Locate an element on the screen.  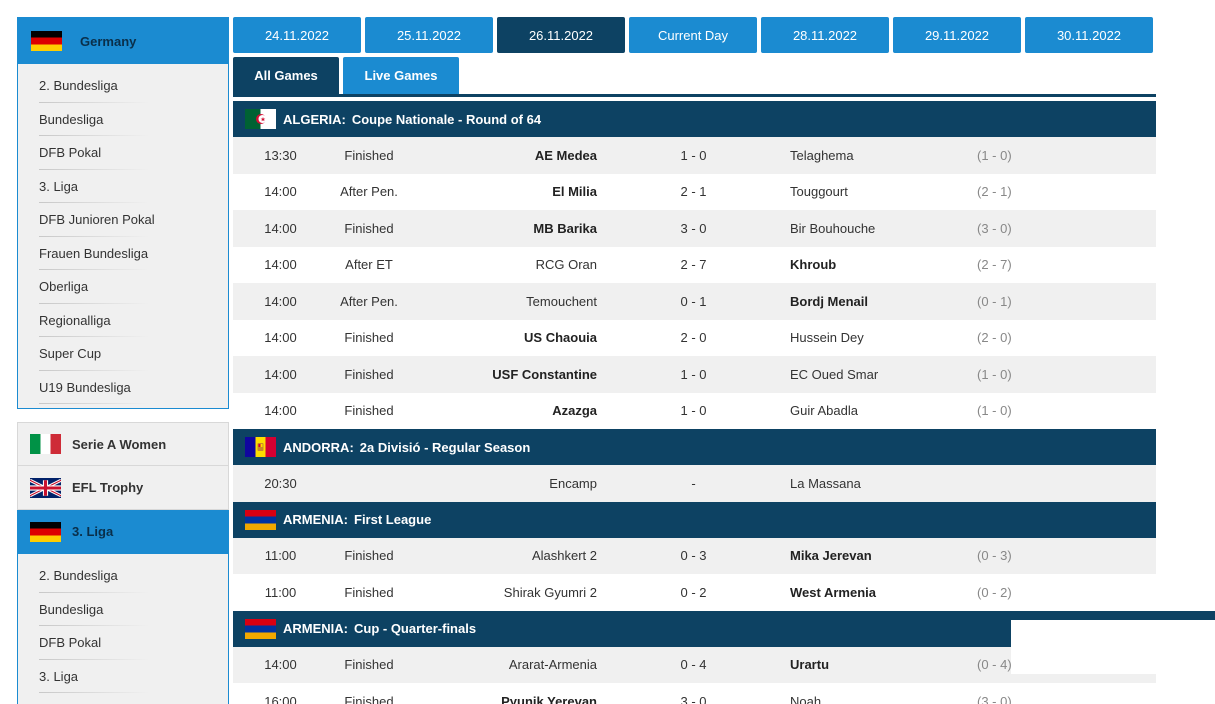
match-score: 3 - 0 is located at coordinates (693, 698).